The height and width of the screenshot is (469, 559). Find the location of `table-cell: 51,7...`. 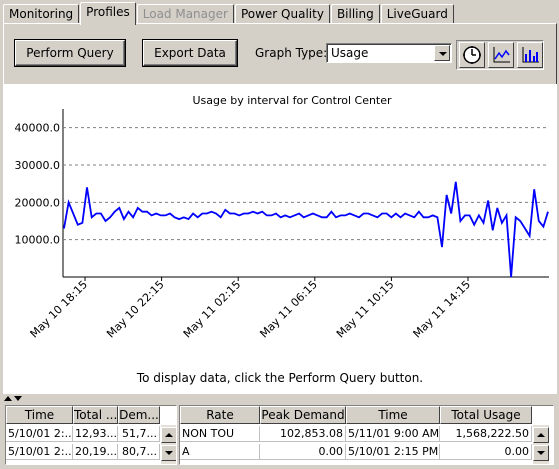

table-cell: 51,7... is located at coordinates (139, 434).